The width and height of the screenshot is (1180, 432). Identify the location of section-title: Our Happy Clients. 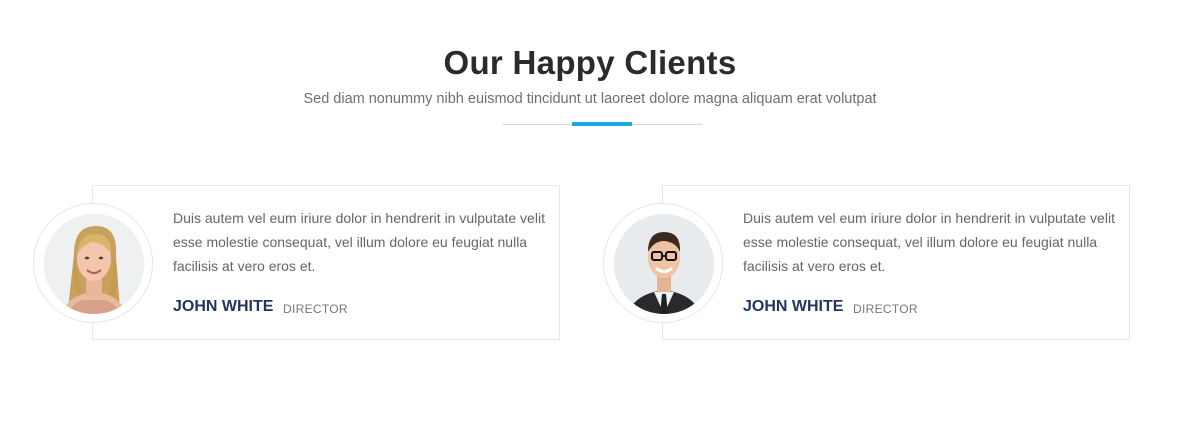
(590, 62).